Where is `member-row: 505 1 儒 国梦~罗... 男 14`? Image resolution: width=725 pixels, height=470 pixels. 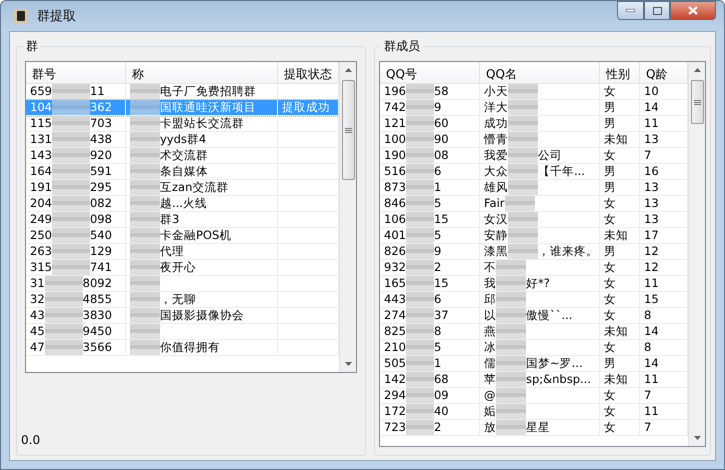 member-row: 505 1 儒 国梦~罗... 男 14 is located at coordinates (534, 364).